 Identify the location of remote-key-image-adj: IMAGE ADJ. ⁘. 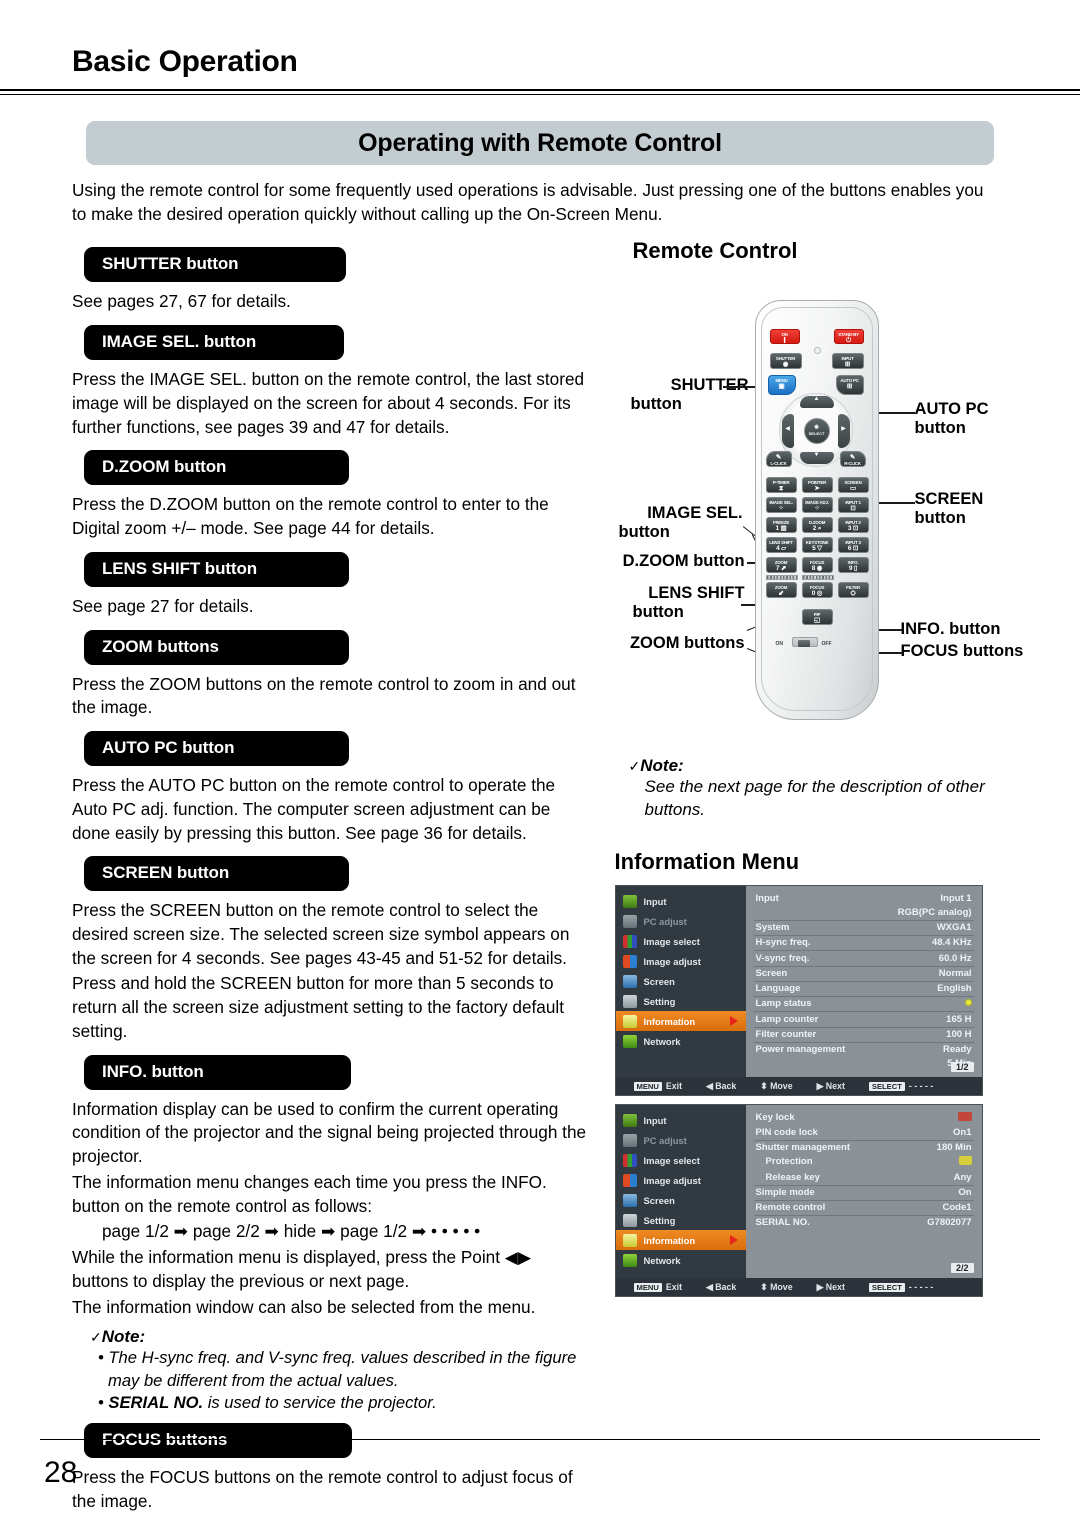
(817, 505).